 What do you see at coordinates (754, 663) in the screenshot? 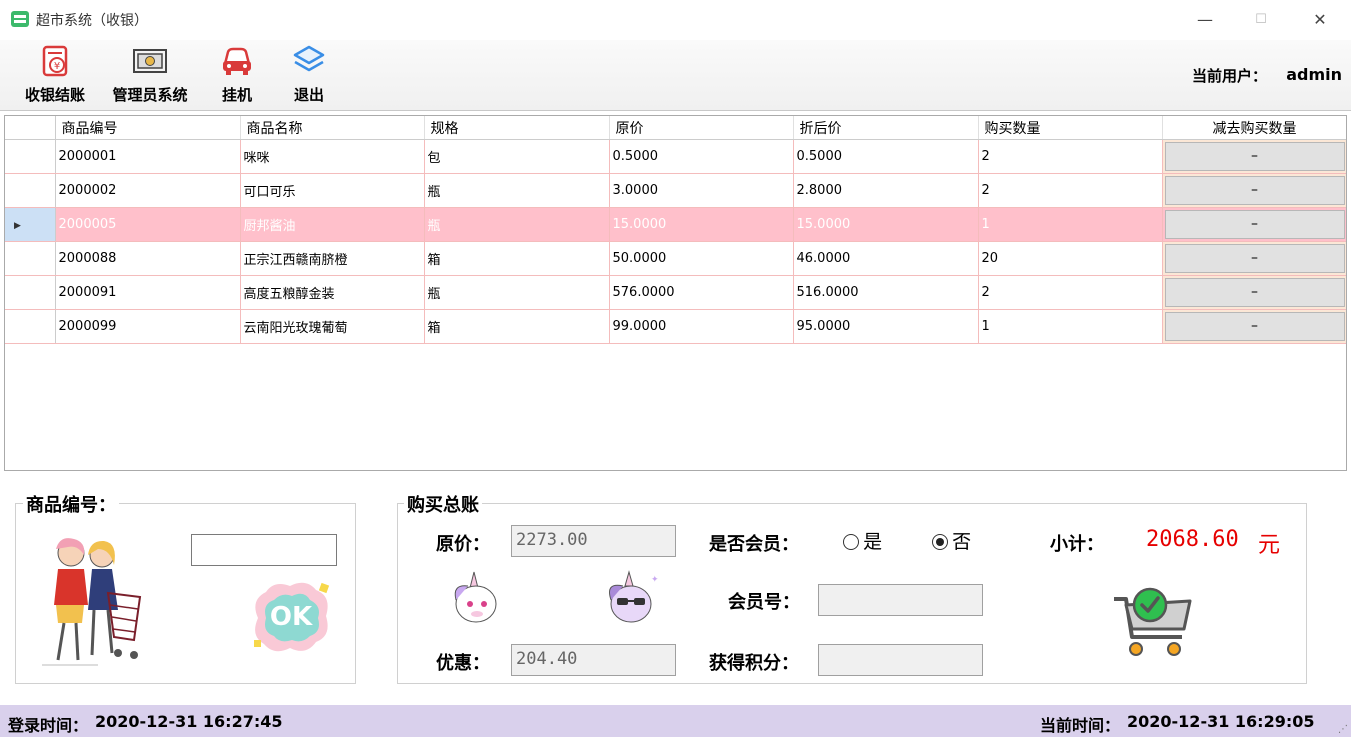
I see `points-label: 获得积分：` at bounding box center [754, 663].